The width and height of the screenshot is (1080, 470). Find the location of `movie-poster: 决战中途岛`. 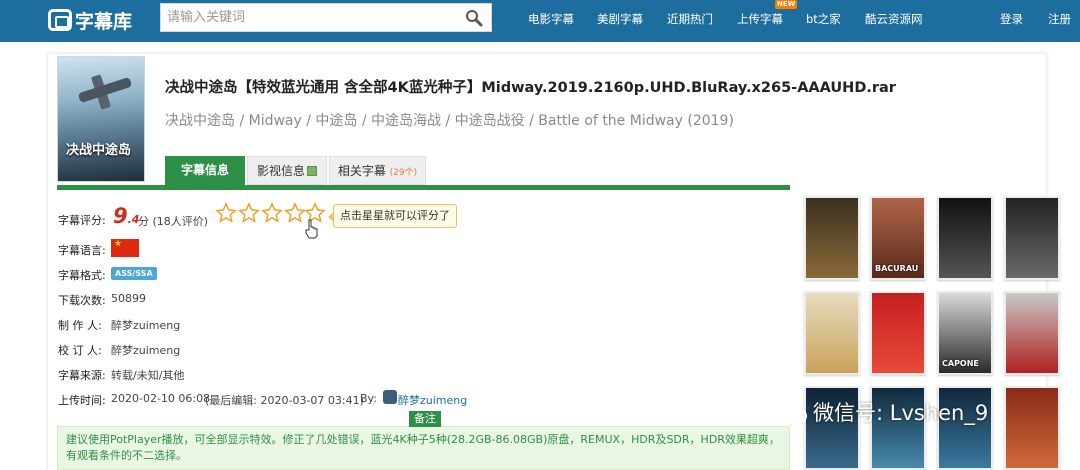

movie-poster: 决战中途岛 is located at coordinates (101, 119).